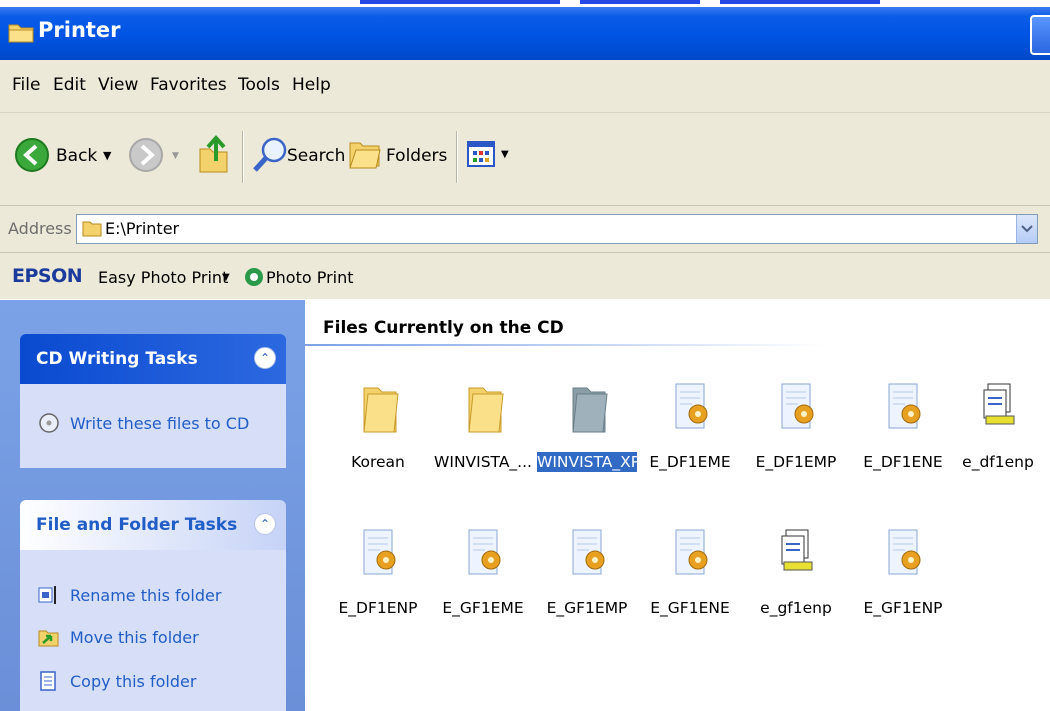 This screenshot has height=711, width=1050. What do you see at coordinates (366, 154) in the screenshot?
I see `folders-icon` at bounding box center [366, 154].